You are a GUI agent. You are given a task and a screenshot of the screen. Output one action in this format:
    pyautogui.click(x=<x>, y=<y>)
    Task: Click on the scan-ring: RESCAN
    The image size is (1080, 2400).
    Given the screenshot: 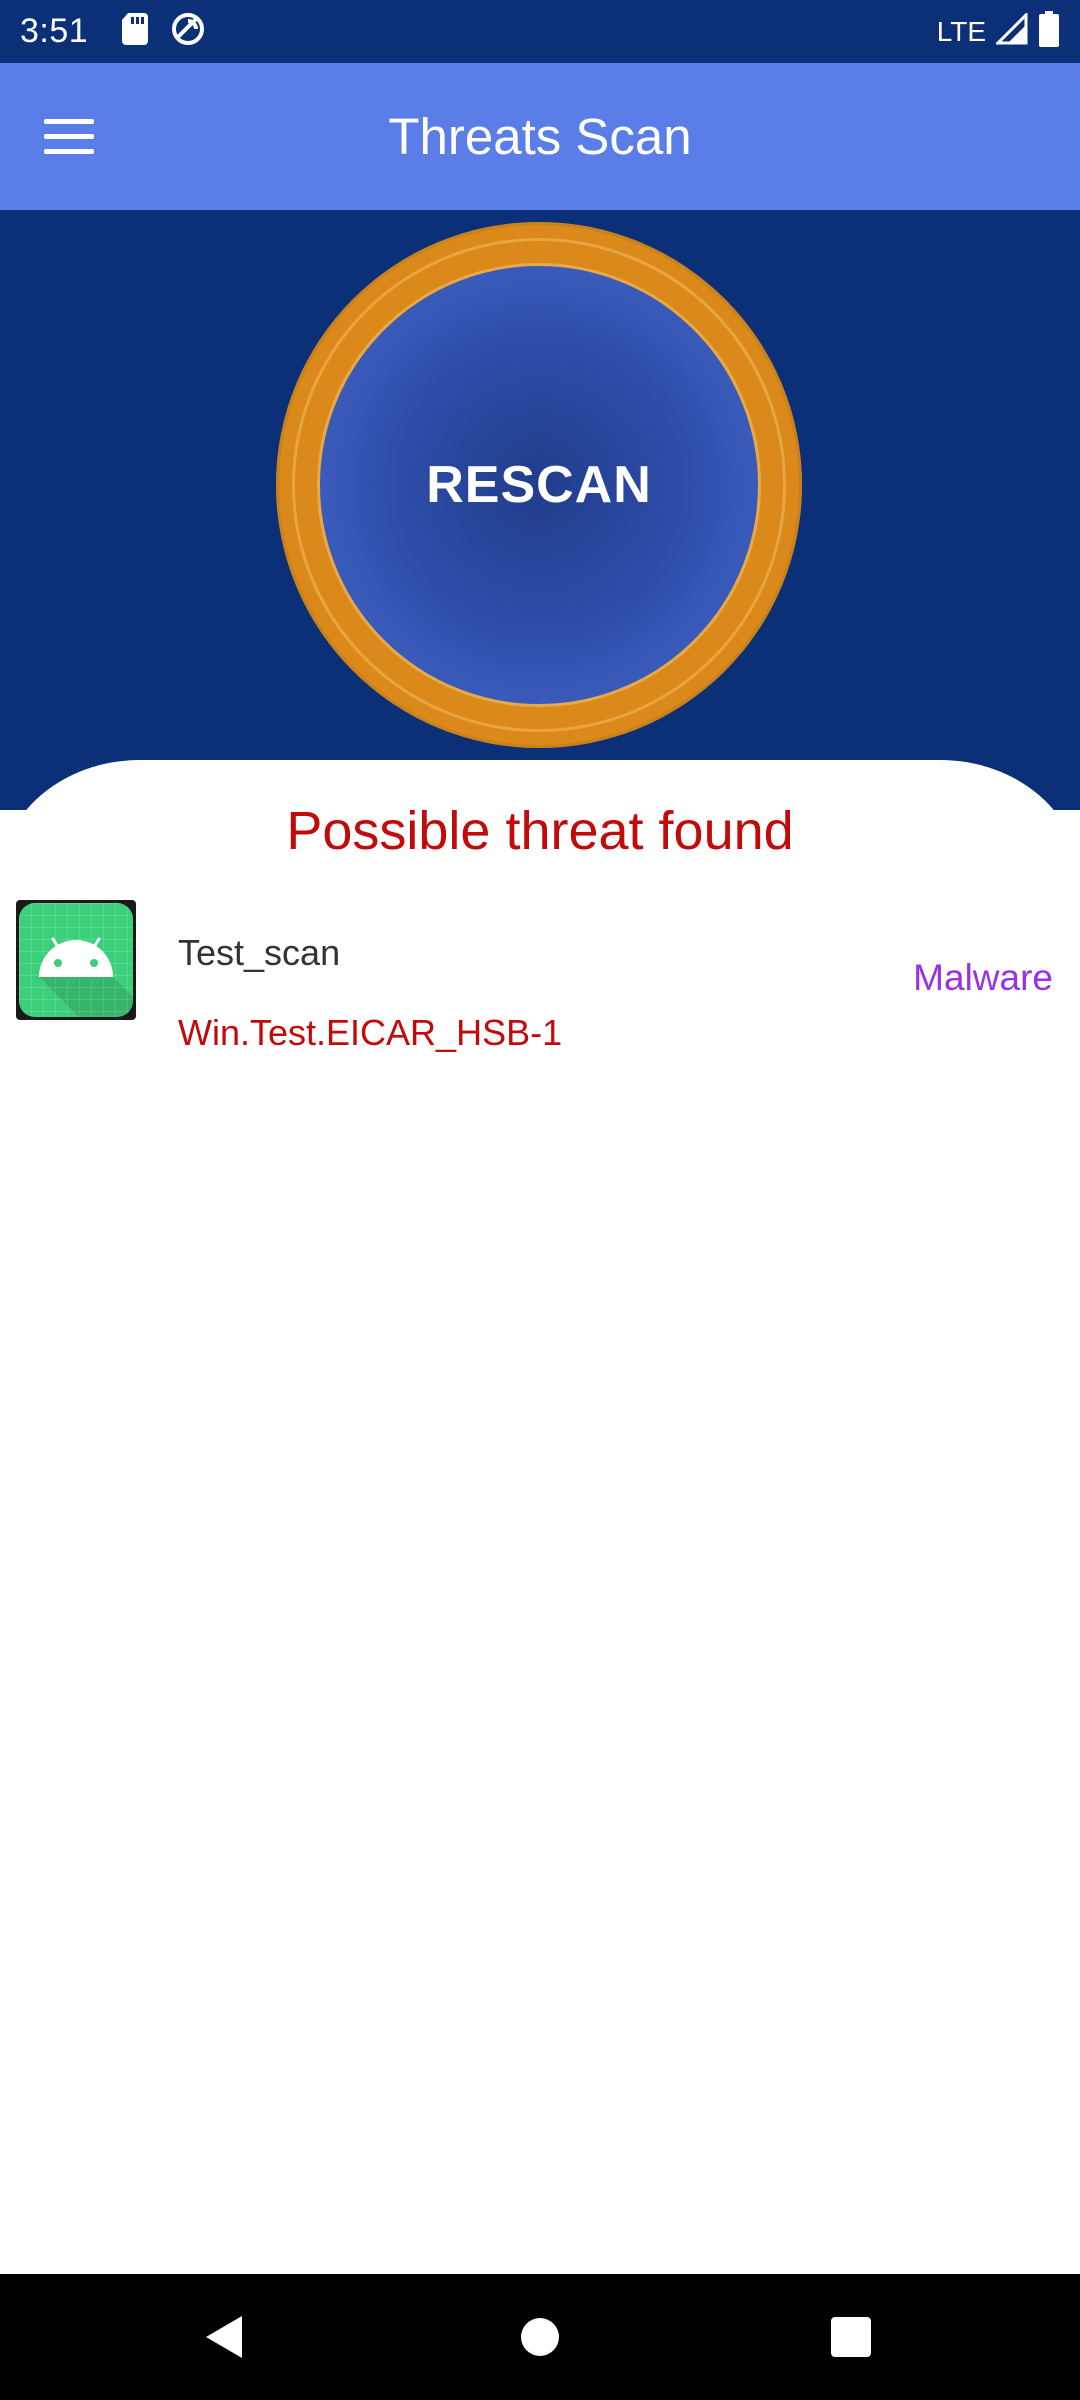 What is the action you would take?
    pyautogui.click(x=539, y=485)
    